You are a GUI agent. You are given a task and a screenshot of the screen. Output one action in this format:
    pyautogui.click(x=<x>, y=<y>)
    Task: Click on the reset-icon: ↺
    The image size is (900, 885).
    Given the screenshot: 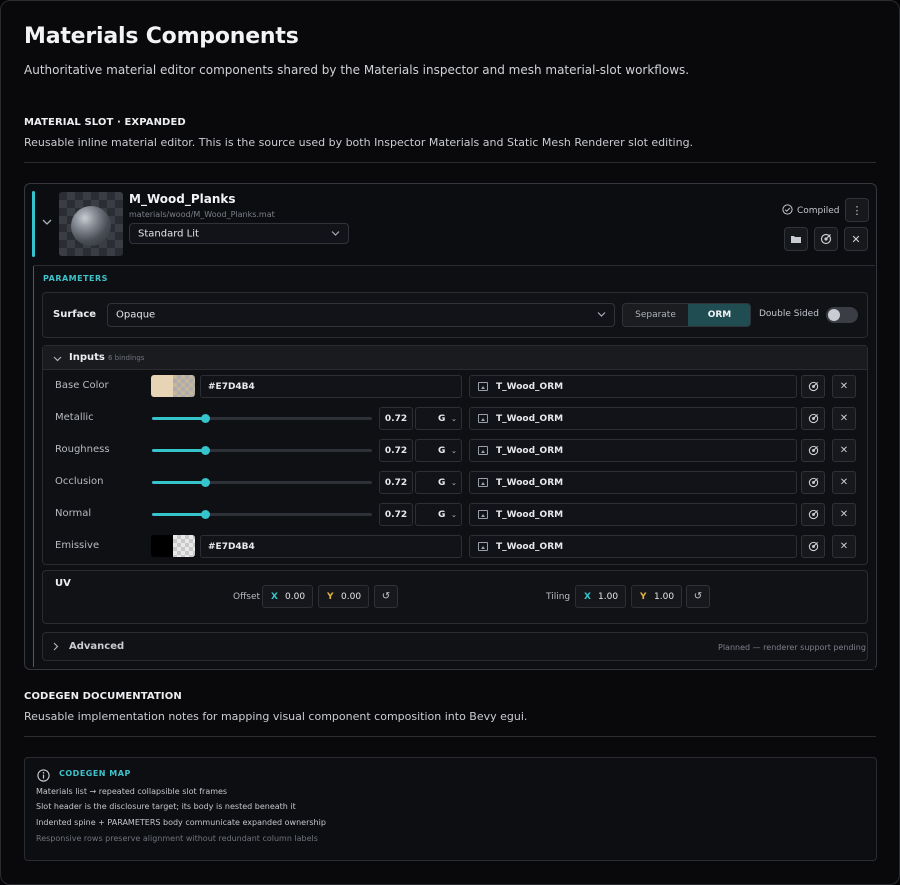 What is the action you would take?
    pyautogui.click(x=698, y=596)
    